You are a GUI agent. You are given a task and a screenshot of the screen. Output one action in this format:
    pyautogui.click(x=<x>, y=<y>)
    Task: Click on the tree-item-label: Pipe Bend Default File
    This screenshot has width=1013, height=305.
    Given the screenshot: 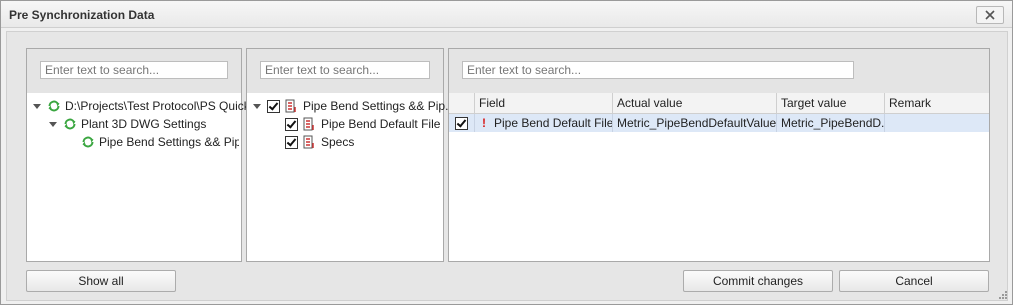 What is the action you would take?
    pyautogui.click(x=381, y=124)
    